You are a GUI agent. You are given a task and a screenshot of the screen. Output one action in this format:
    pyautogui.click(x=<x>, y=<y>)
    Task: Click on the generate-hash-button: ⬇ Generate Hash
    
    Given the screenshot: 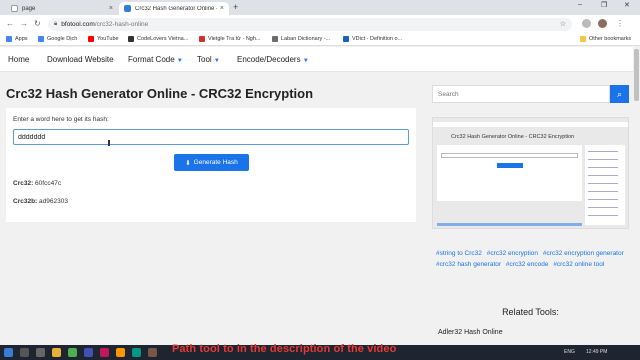 What is the action you would take?
    pyautogui.click(x=211, y=162)
    